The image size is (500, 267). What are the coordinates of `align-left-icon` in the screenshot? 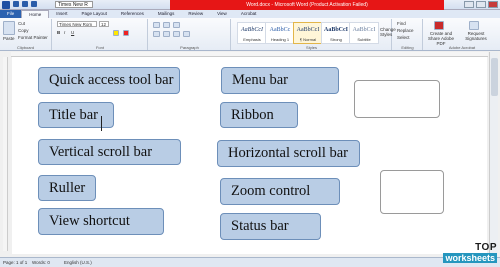 It's located at (156, 34).